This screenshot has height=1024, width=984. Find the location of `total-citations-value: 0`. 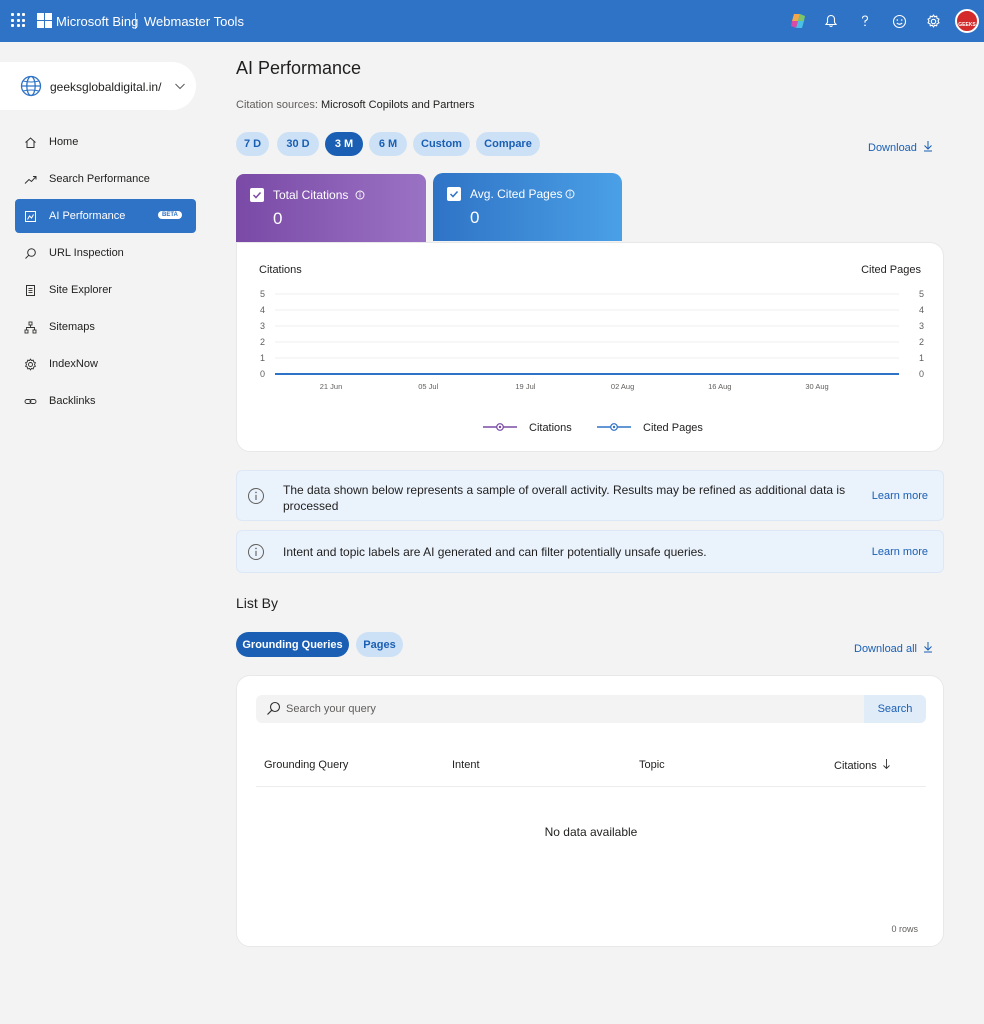

total-citations-value: 0 is located at coordinates (278, 218).